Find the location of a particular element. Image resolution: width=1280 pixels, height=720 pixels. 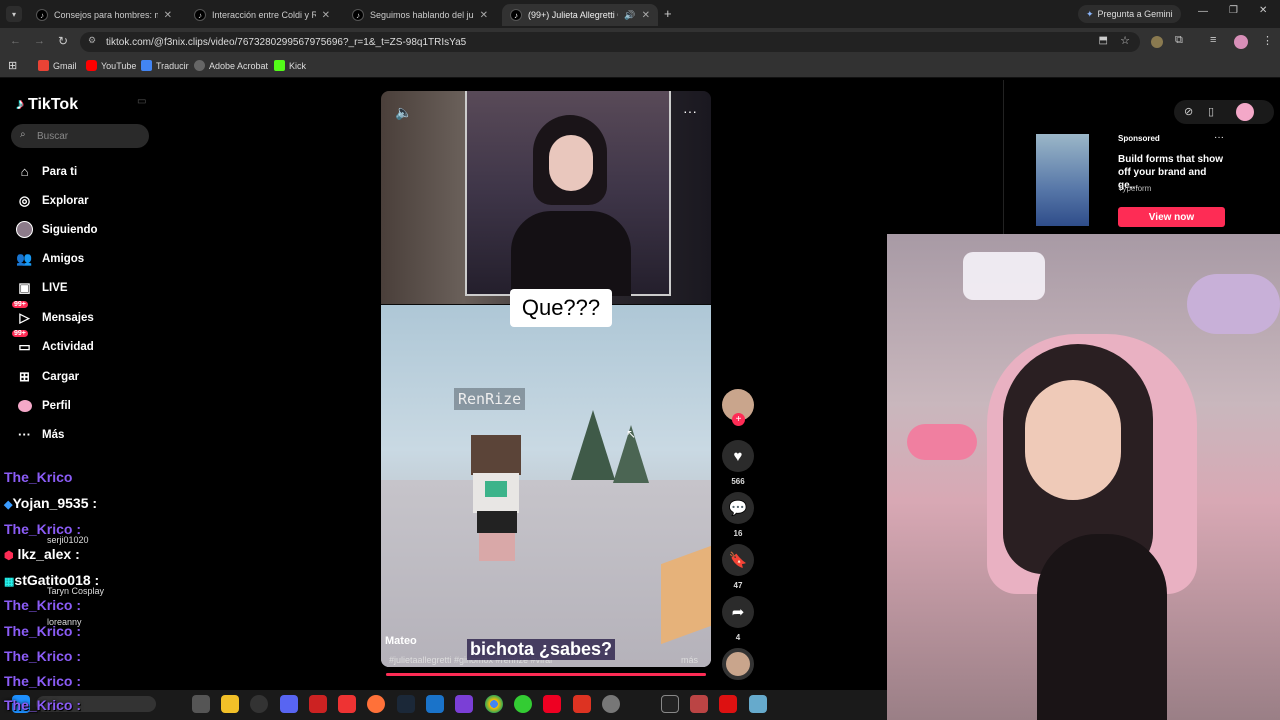

file-explorer-icon is located at coordinates (230, 704).